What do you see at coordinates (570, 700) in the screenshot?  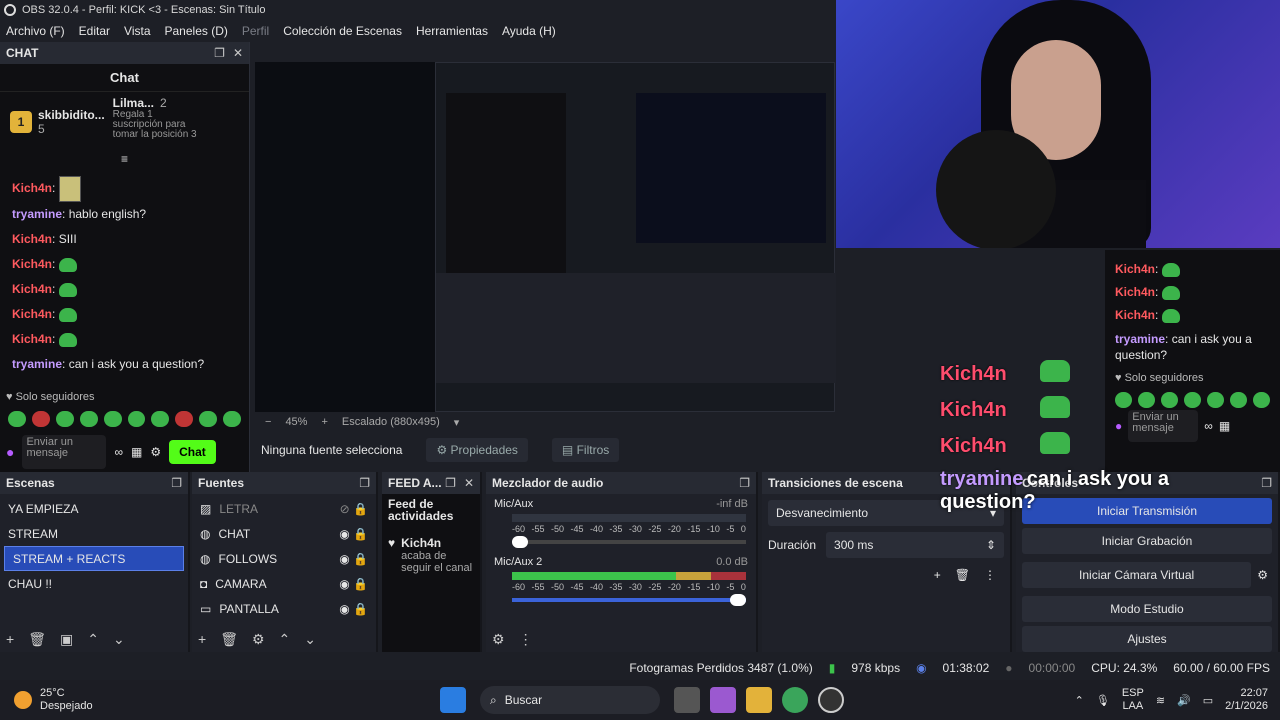 I see `taskbar-search: ⌕ Buscar` at bounding box center [570, 700].